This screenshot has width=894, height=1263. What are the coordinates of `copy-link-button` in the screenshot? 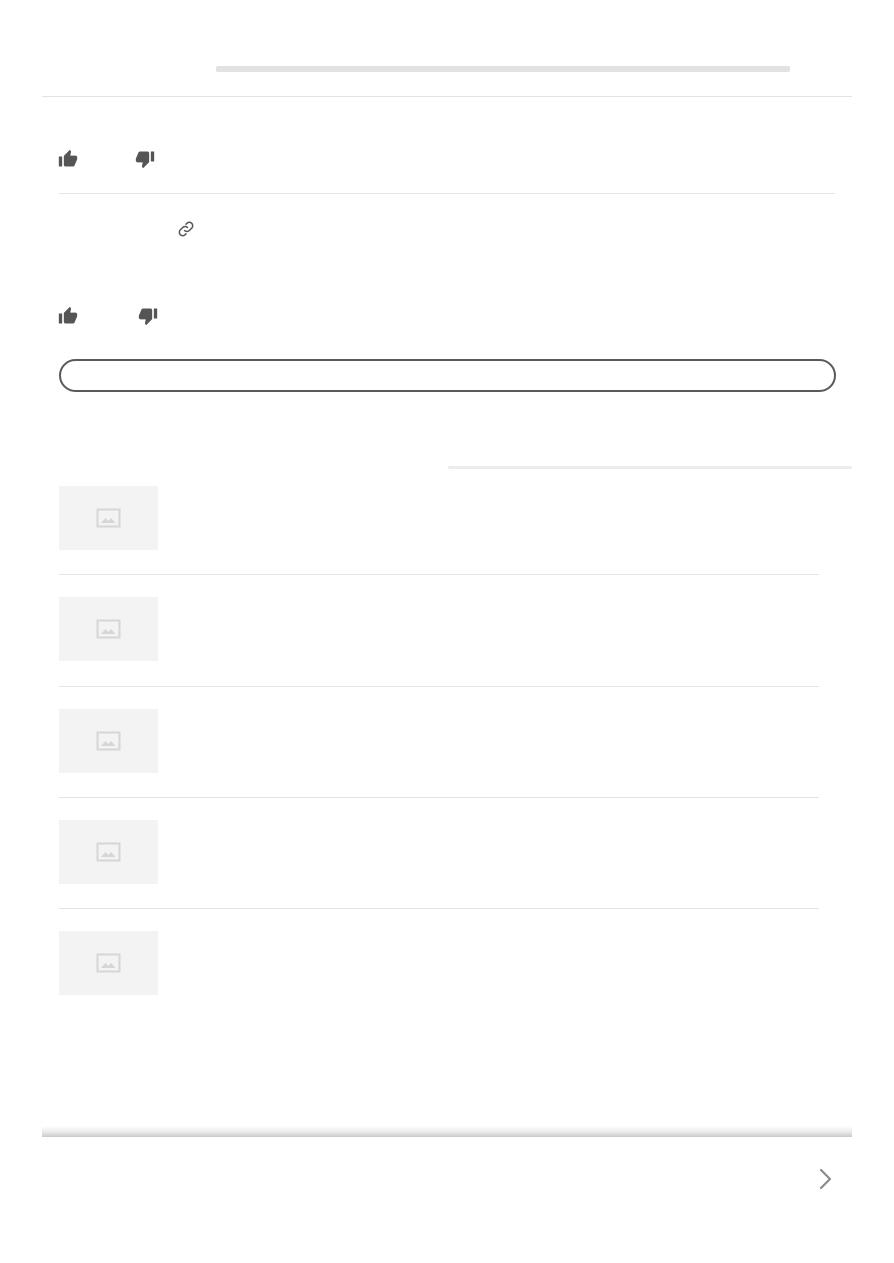 It's located at (186, 229).